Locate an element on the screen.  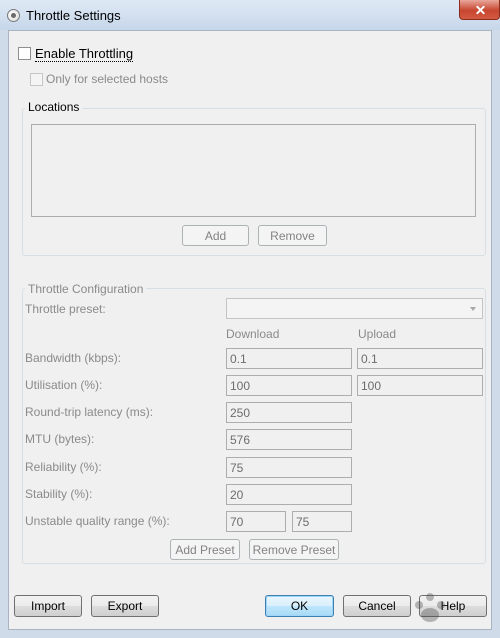
reliability-label: Reliability (%): is located at coordinates (63, 467).